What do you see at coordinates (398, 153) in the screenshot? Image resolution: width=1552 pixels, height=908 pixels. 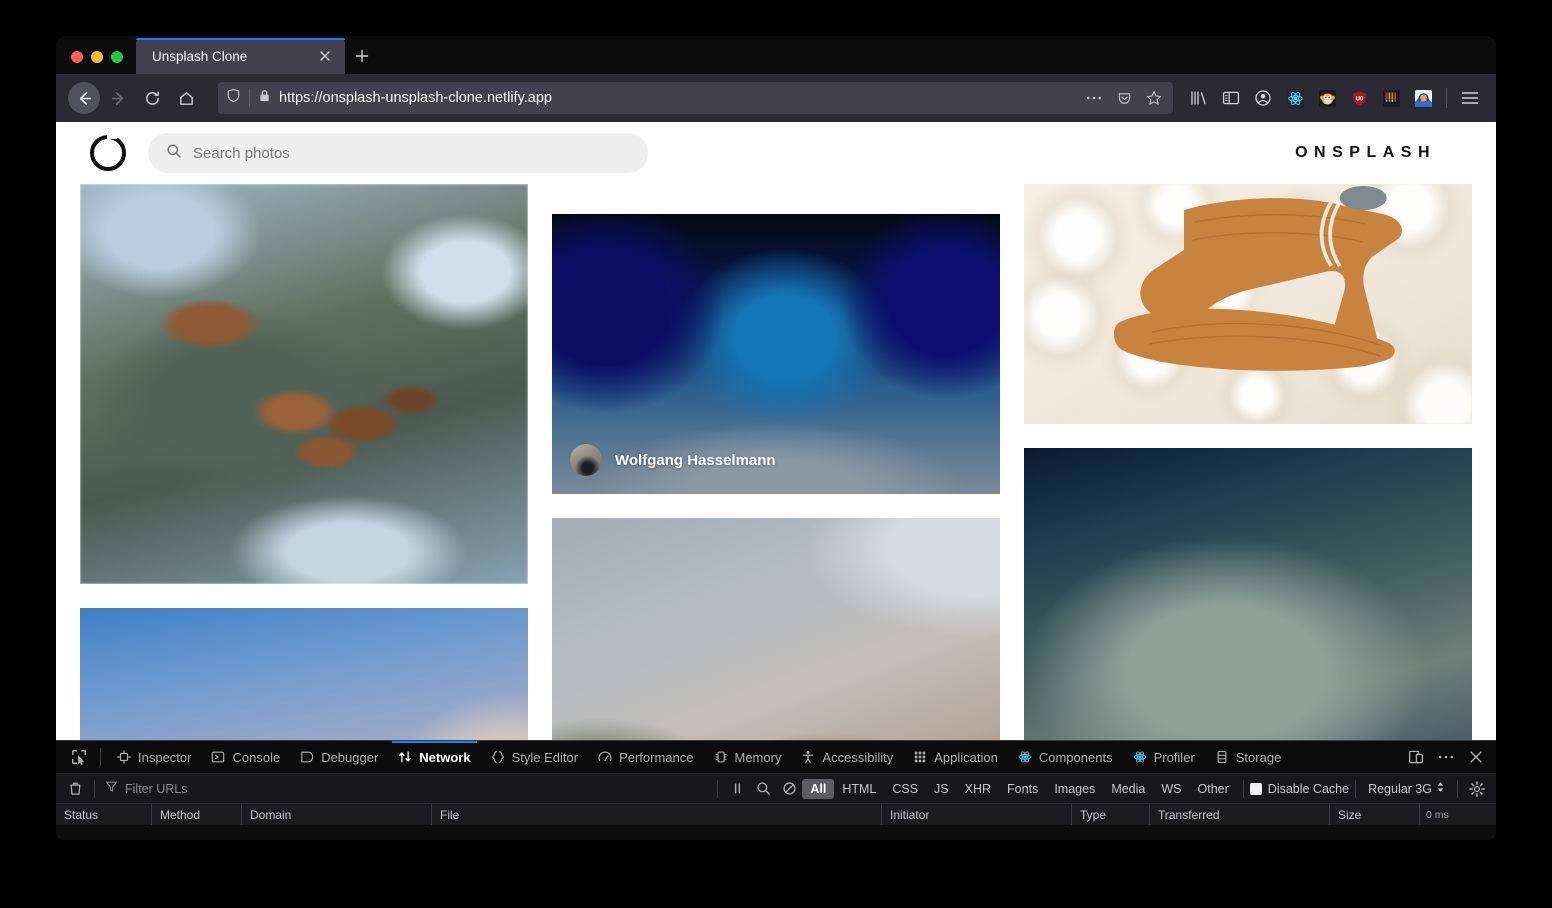 I see `search-input: Search photos` at bounding box center [398, 153].